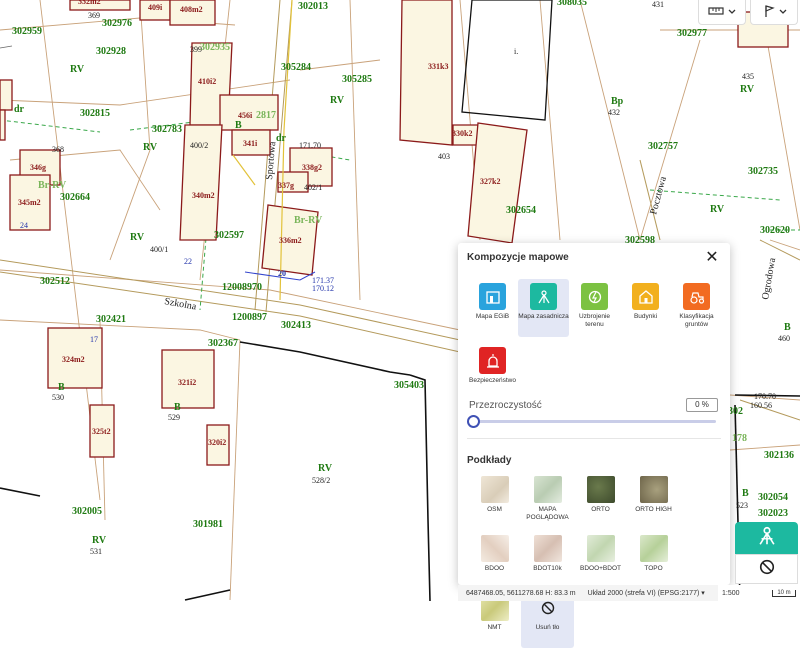 Image resolution: width=800 pixels, height=653 pixels. I want to click on alarm-icon, so click(492, 360).